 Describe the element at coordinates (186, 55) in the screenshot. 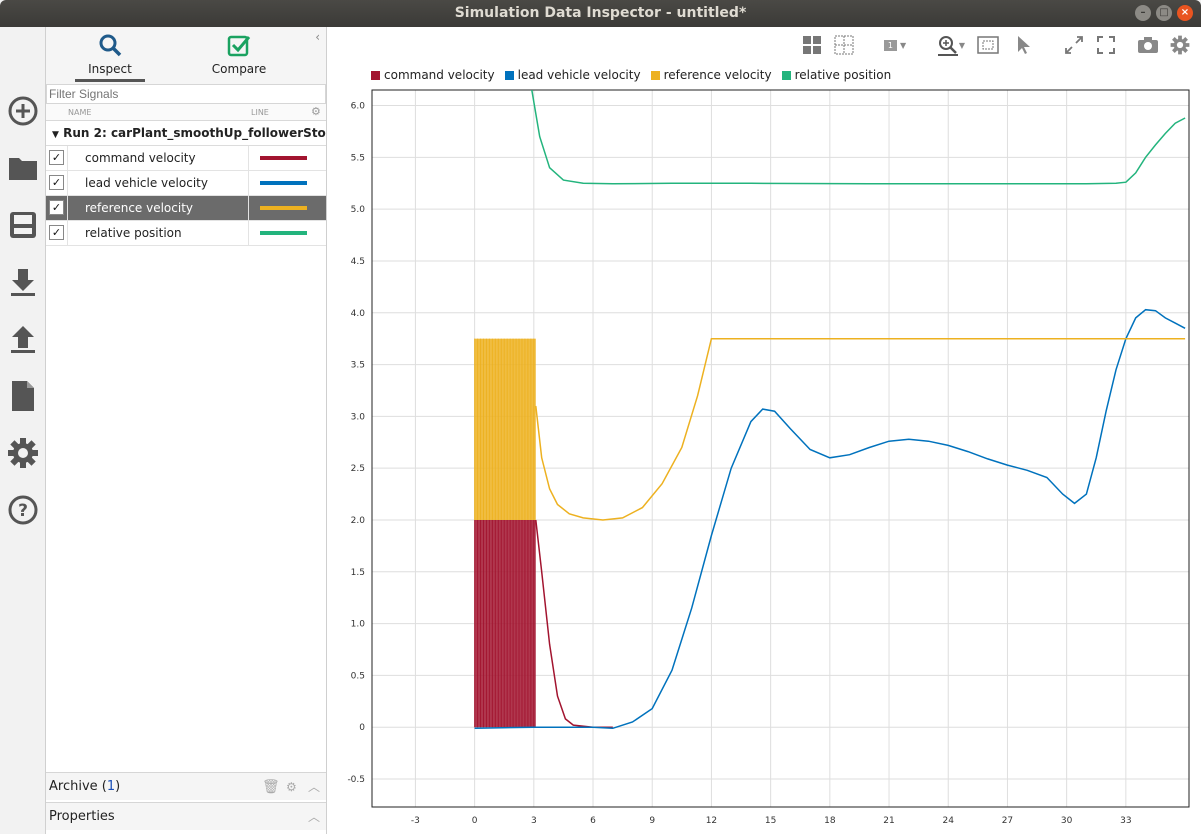

I see `panel-tabs: Inspect Compare ‹` at that location.